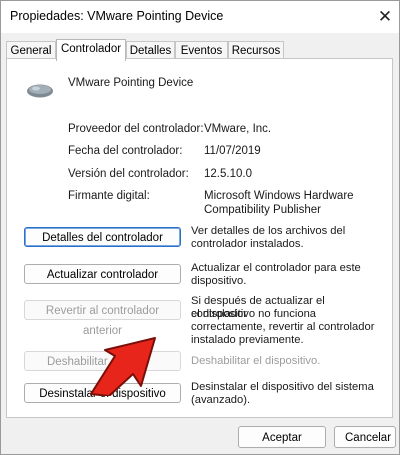 This screenshot has width=400, height=455. I want to click on accept-button: Aceptar, so click(282, 437).